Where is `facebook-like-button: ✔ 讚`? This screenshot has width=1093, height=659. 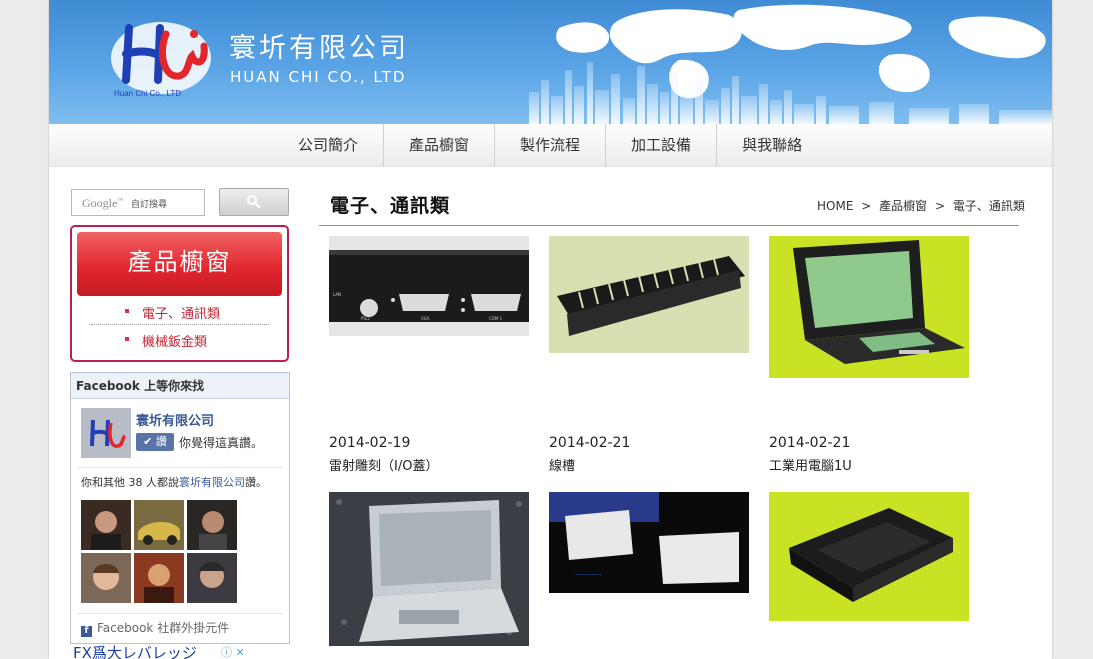 facebook-like-button: ✔ 讚 is located at coordinates (155, 442).